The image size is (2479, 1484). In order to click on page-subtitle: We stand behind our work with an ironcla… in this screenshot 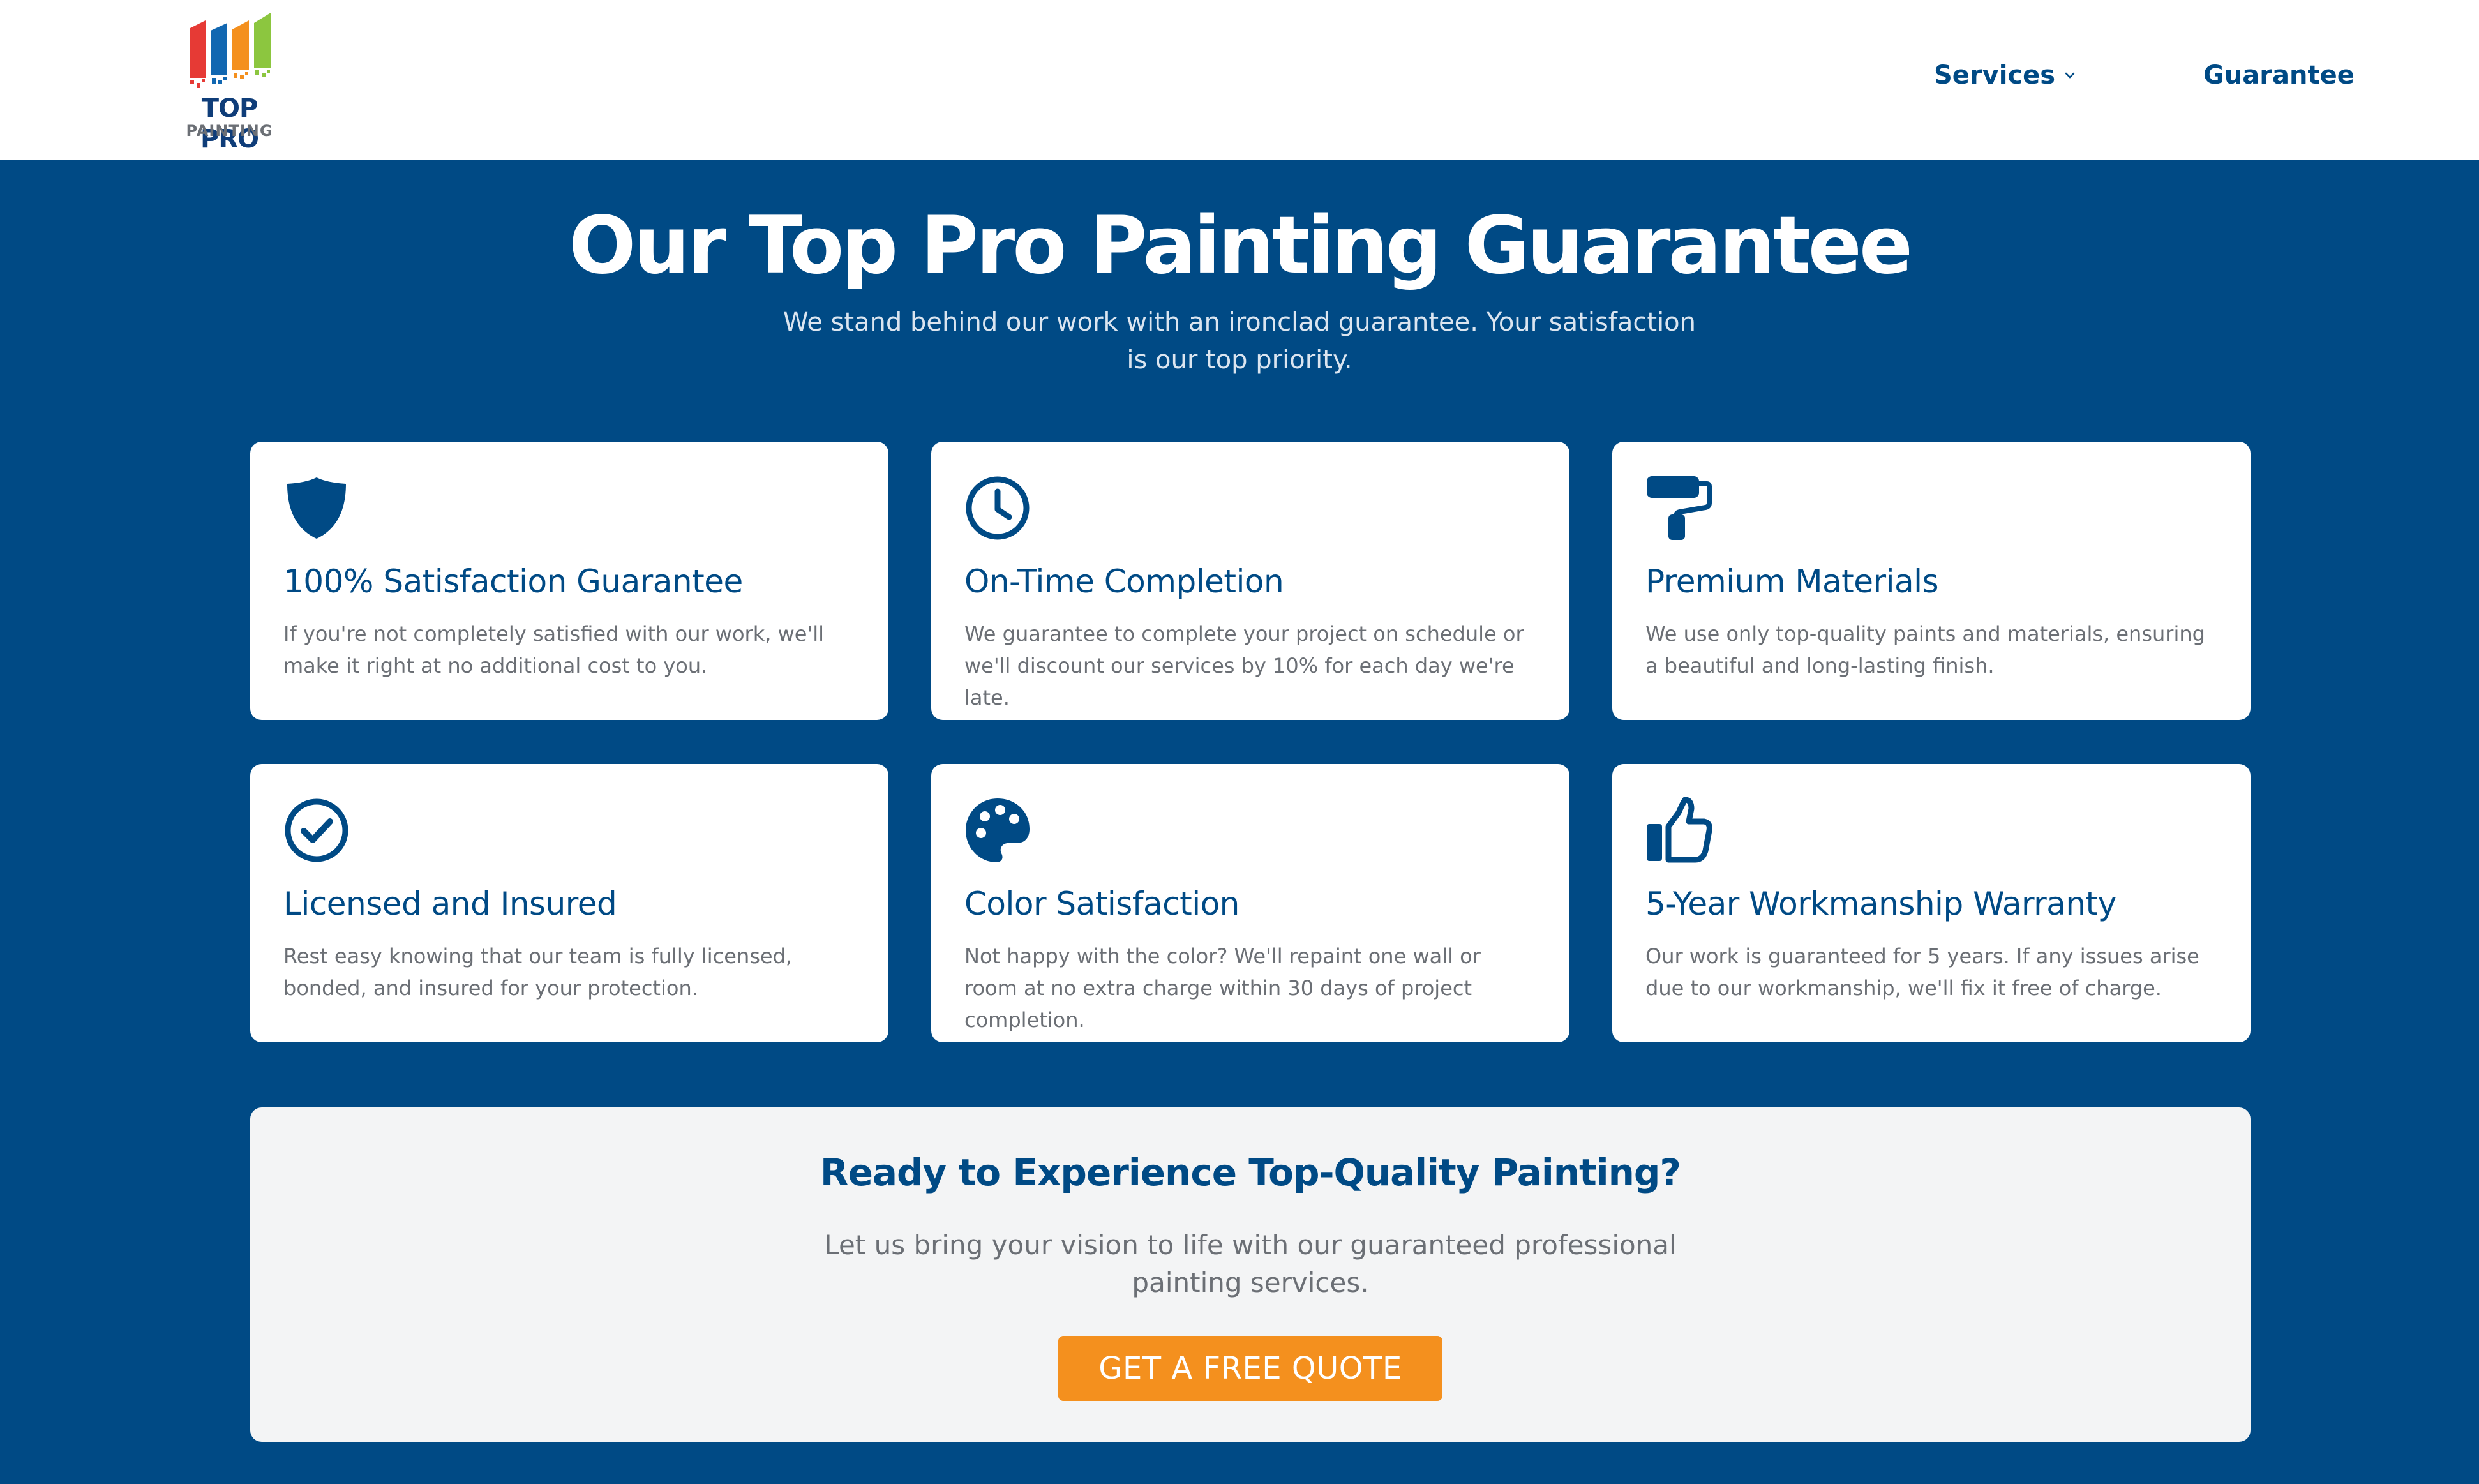, I will do `click(1239, 341)`.